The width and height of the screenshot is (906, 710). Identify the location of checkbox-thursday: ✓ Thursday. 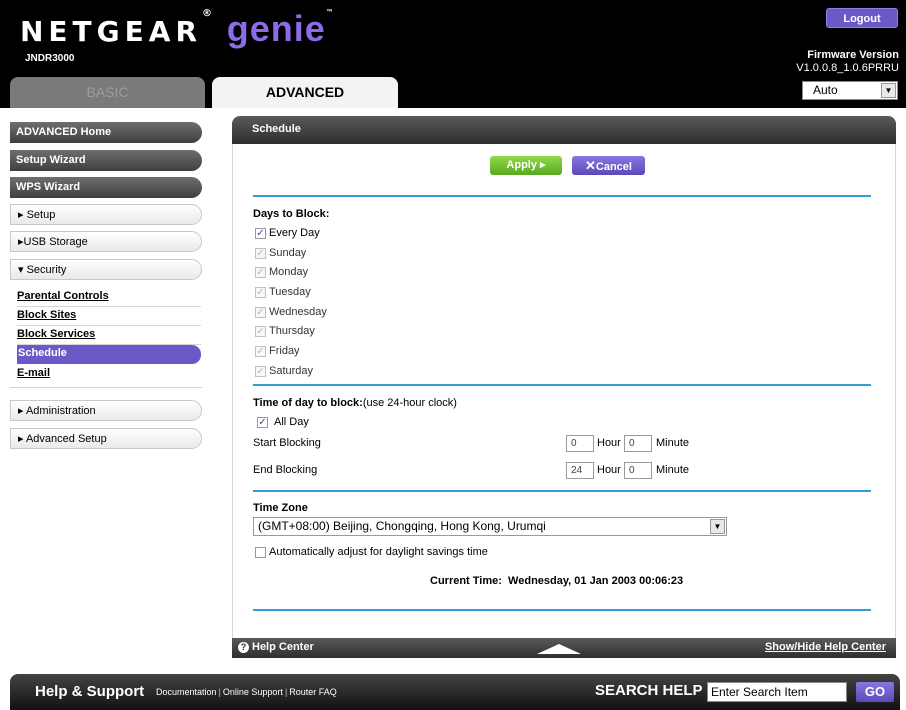
(285, 331).